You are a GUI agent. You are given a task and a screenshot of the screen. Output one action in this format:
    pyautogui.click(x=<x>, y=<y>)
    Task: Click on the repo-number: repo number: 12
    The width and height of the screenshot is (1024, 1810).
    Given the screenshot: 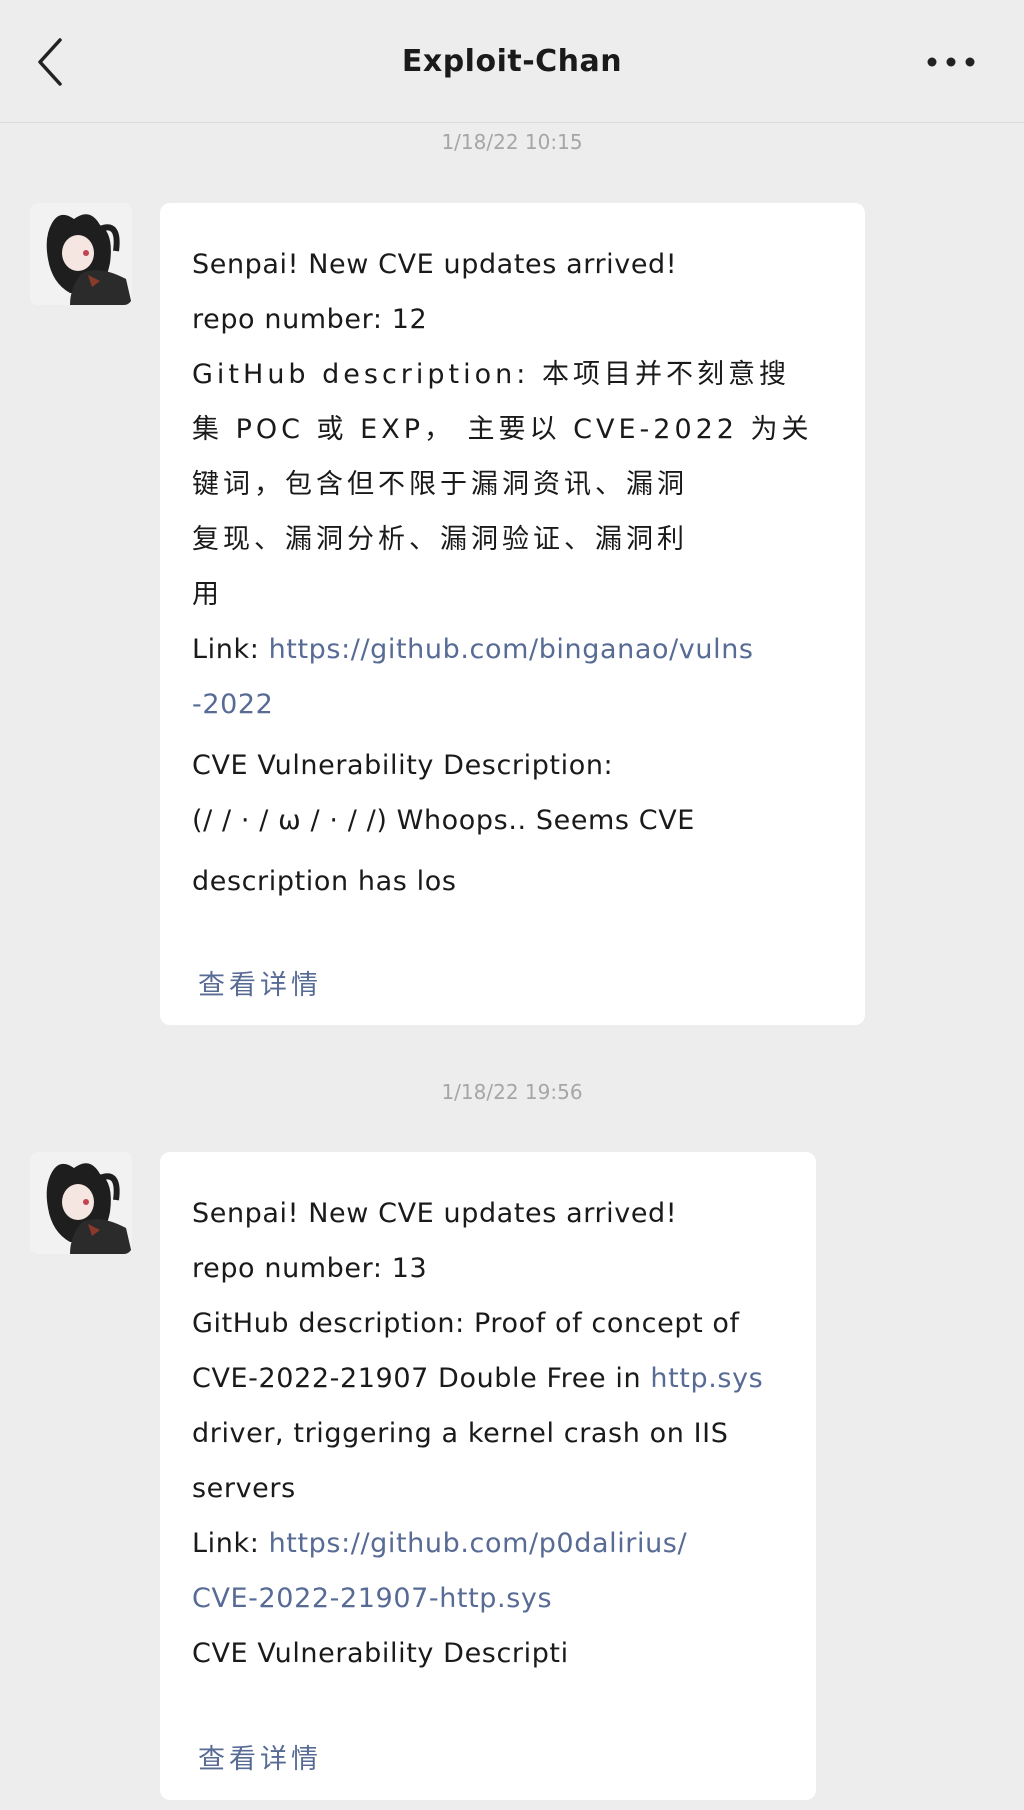 What is the action you would take?
    pyautogui.click(x=310, y=319)
    